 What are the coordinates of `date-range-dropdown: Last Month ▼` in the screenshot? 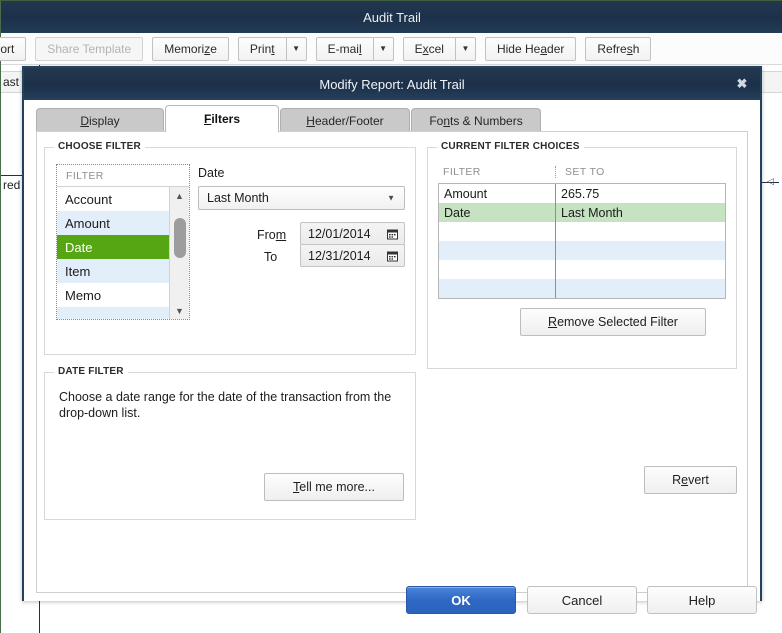 It's located at (301, 198).